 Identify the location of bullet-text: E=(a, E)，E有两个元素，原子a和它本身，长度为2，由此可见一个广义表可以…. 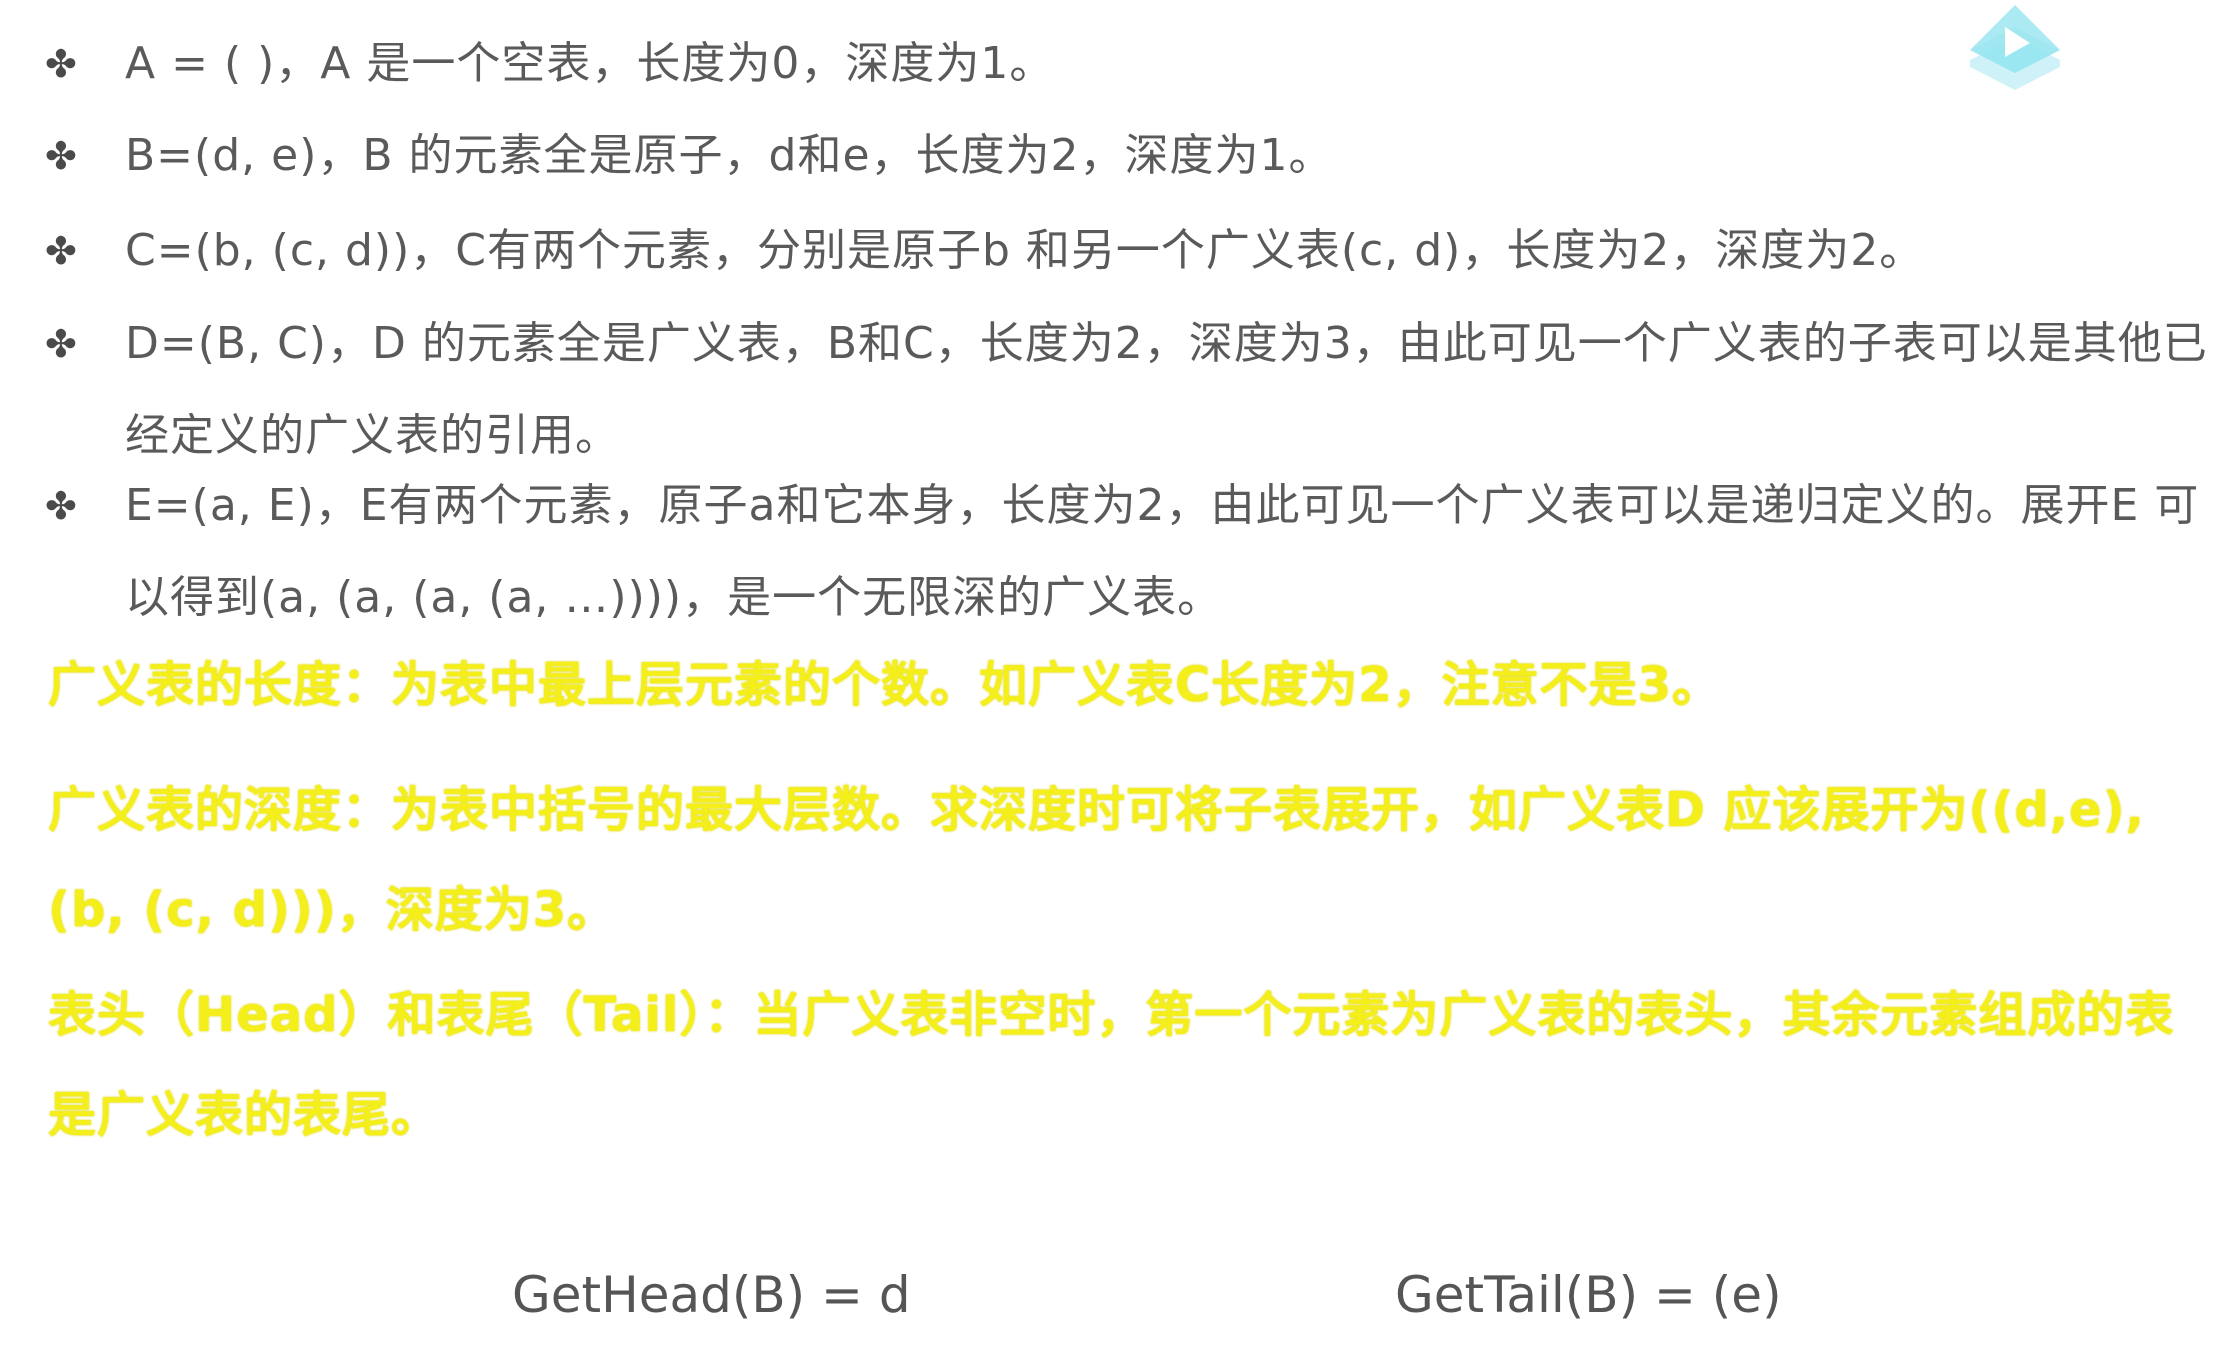
(1162, 551).